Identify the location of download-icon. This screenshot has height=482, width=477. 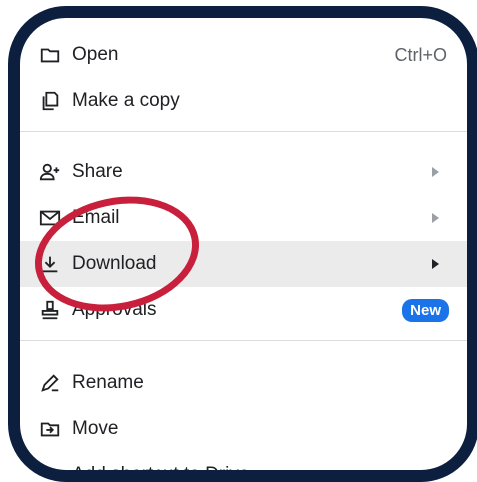
(50, 264).